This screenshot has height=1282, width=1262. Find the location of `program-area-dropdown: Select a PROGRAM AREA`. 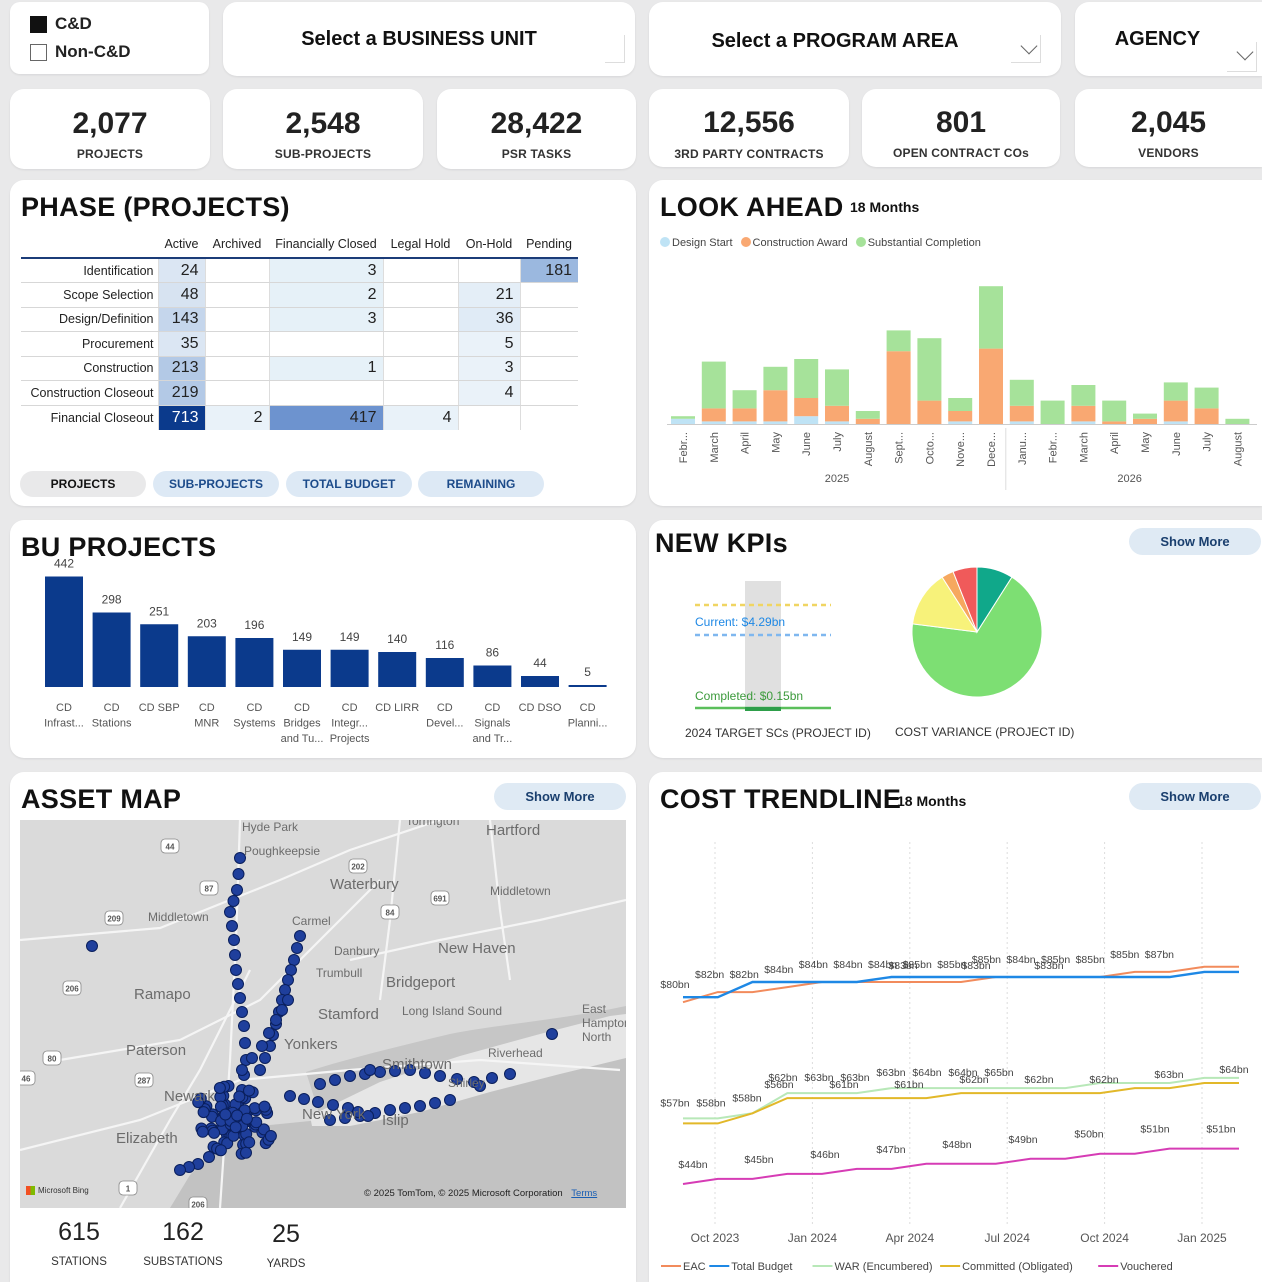

program-area-dropdown: Select a PROGRAM AREA is located at coordinates (855, 39).